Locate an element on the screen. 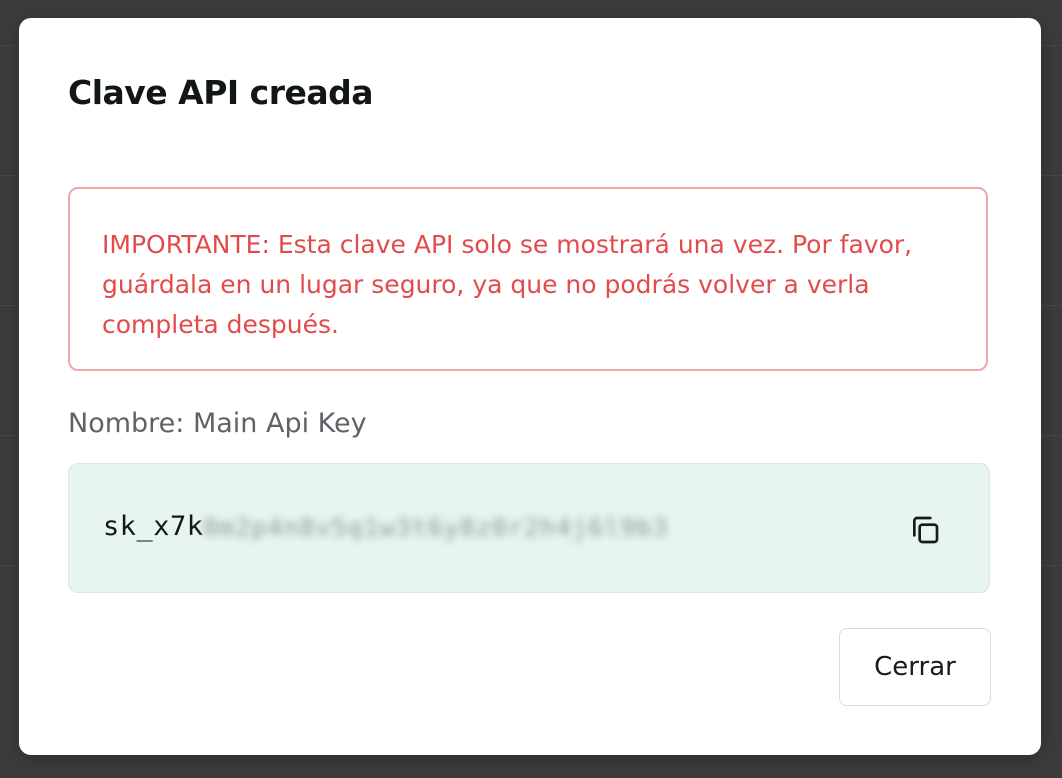 The width and height of the screenshot is (1062, 778). close-button: Cerrar is located at coordinates (915, 667).